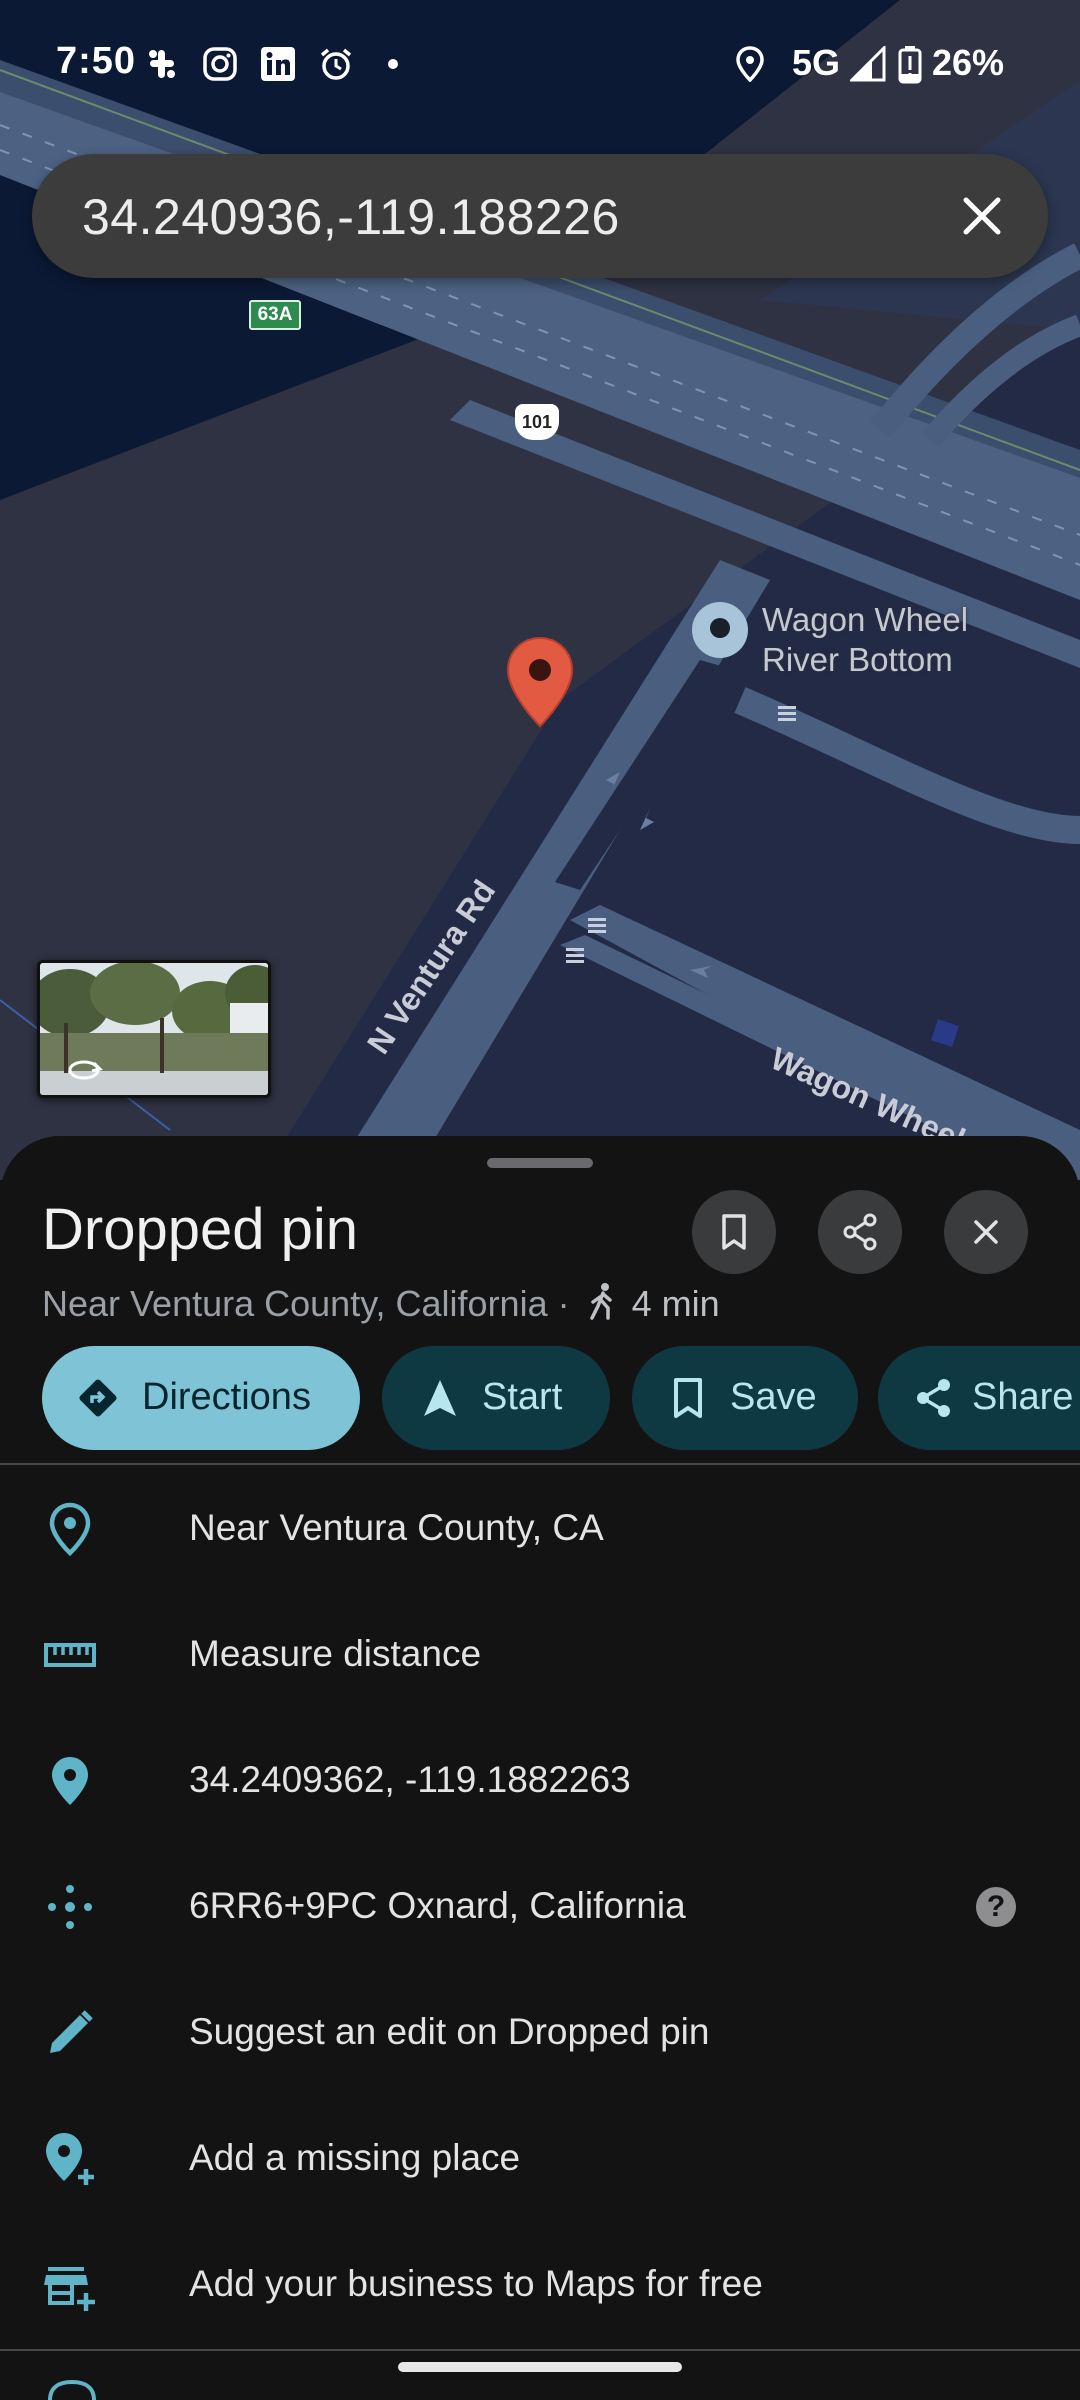 This screenshot has width=1080, height=2400. I want to click on list-item-add-place: Add a missing place, so click(540, 2157).